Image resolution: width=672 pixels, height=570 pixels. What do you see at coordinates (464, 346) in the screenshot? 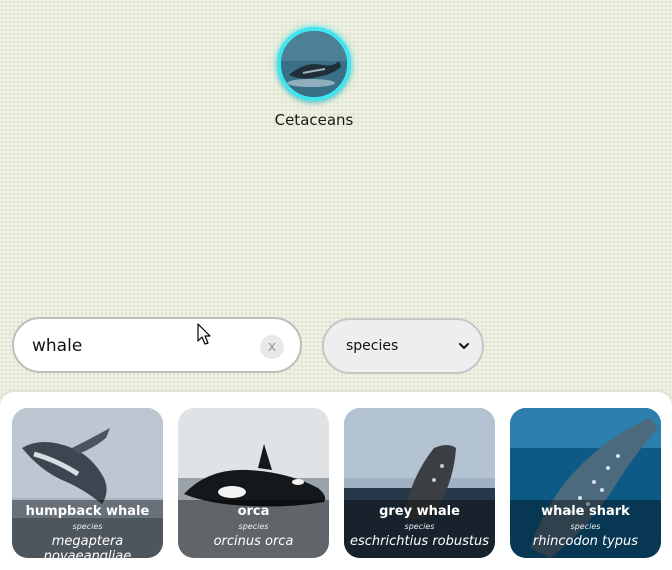
I see `chevron-down-icon` at bounding box center [464, 346].